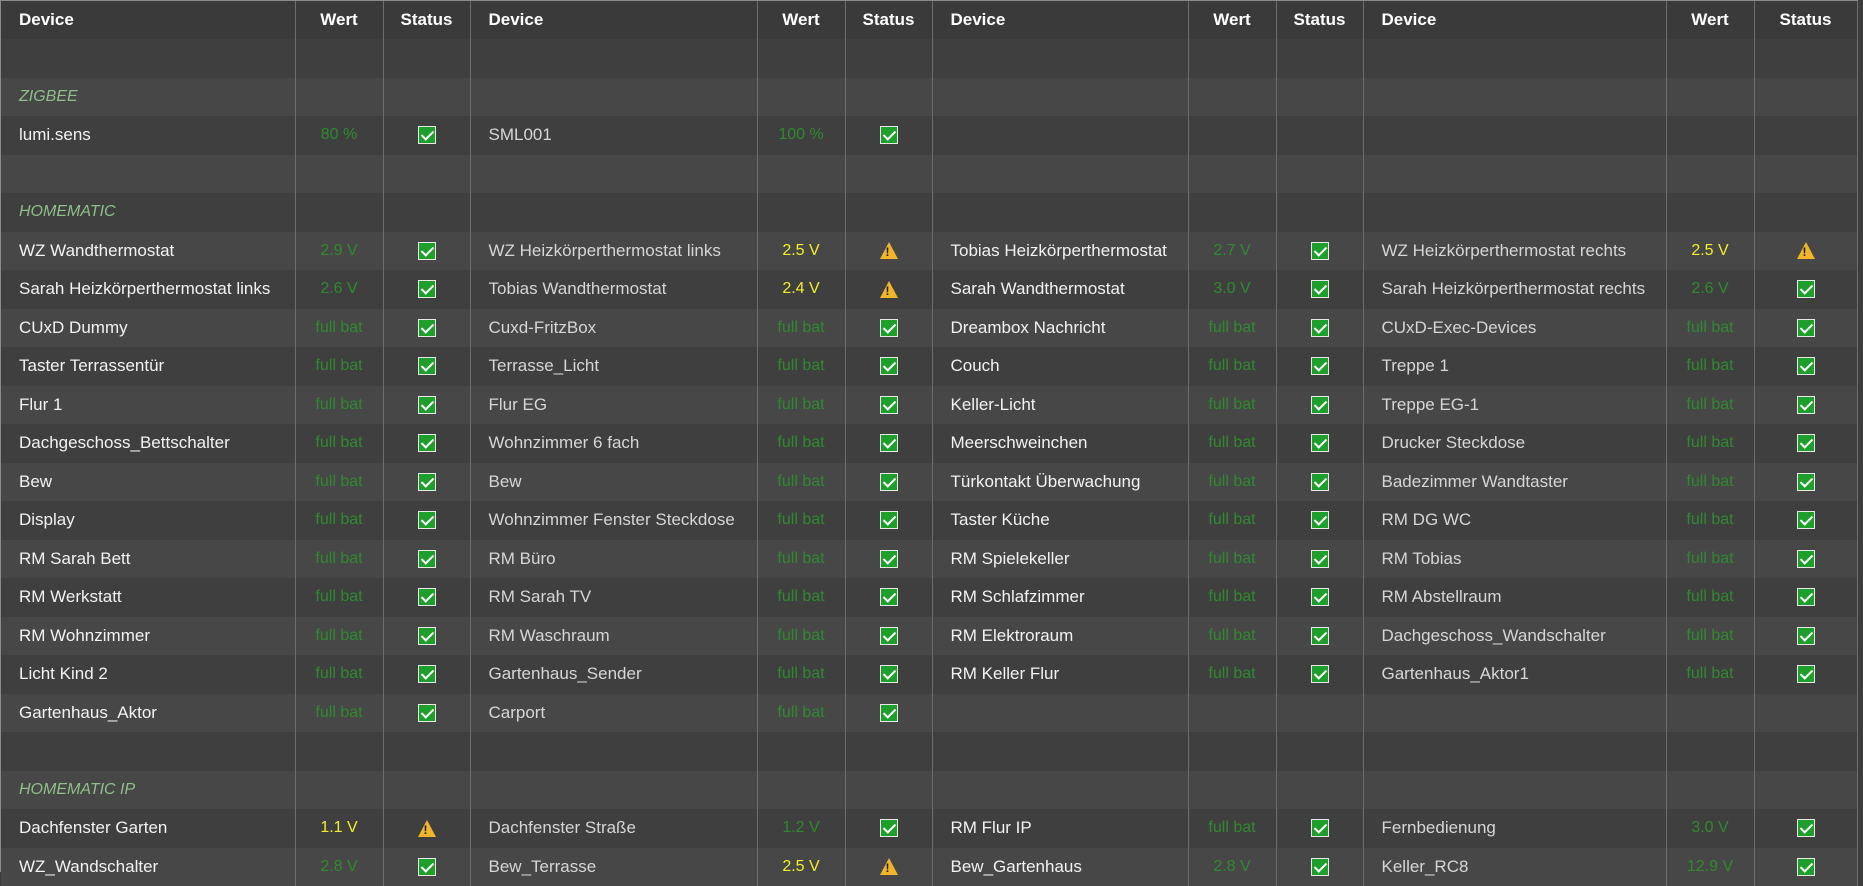 The width and height of the screenshot is (1863, 886). I want to click on device-name: Dreambox Nachricht, so click(1060, 328).